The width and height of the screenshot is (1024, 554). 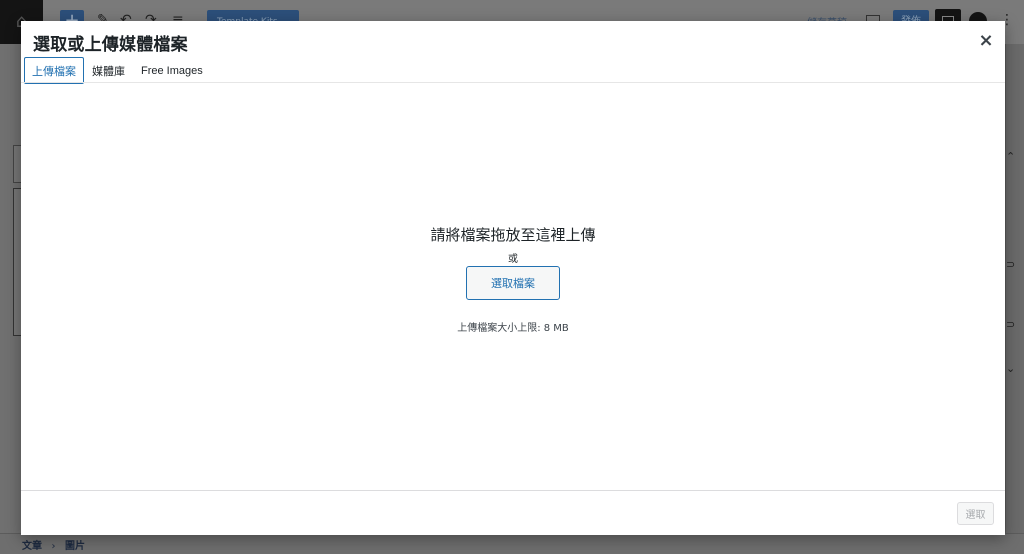 I want to click on sidebar-chevron-icon: ⌃, so click(x=1011, y=156).